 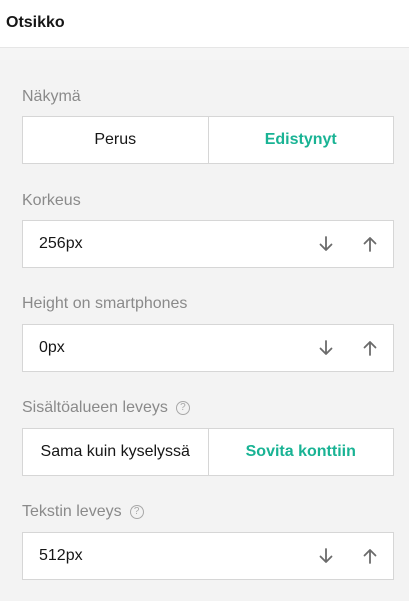 I want to click on height-label-text: Korkeus, so click(x=51, y=200).